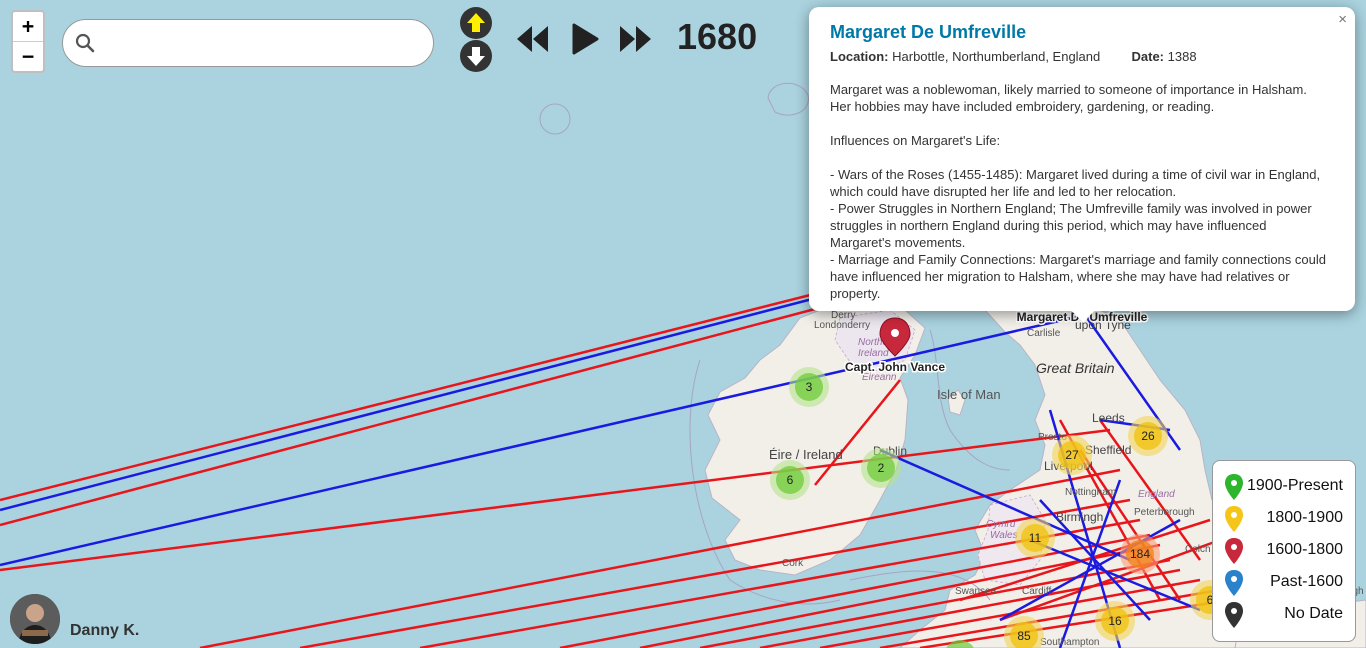  I want to click on svg-text: 85, so click(1024, 636).